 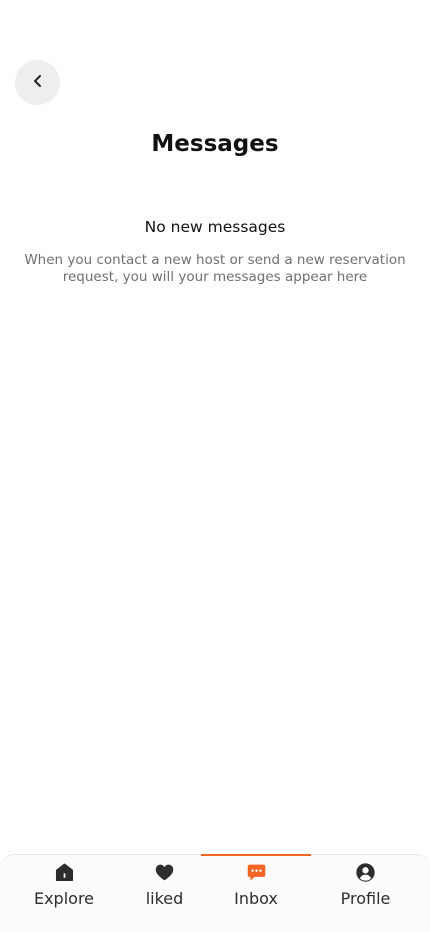 I want to click on active-tab-indicator, so click(x=256, y=855).